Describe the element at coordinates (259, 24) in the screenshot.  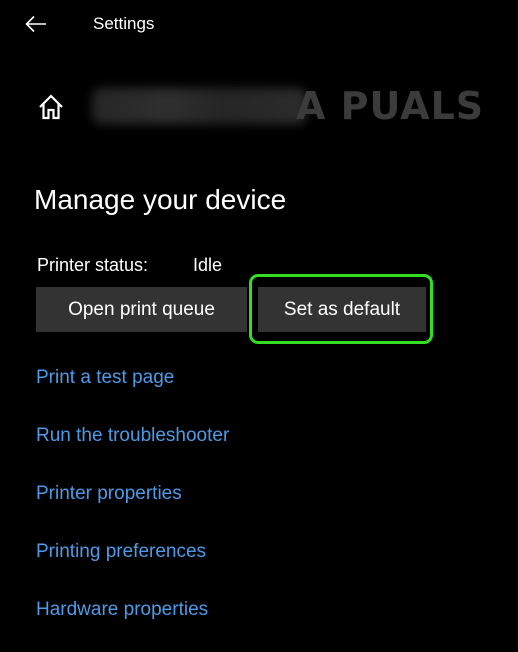
I see `title-bar: Settings` at that location.